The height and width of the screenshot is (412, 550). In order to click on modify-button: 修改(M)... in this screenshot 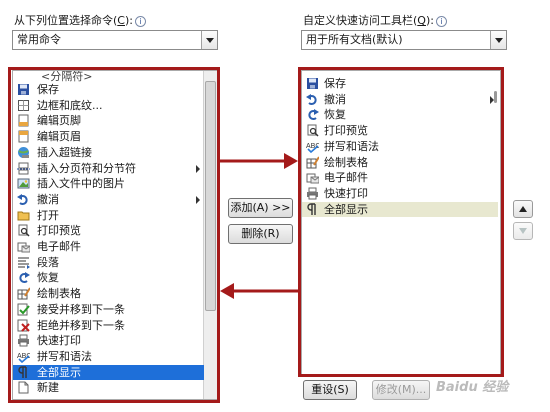, I will do `click(401, 390)`.